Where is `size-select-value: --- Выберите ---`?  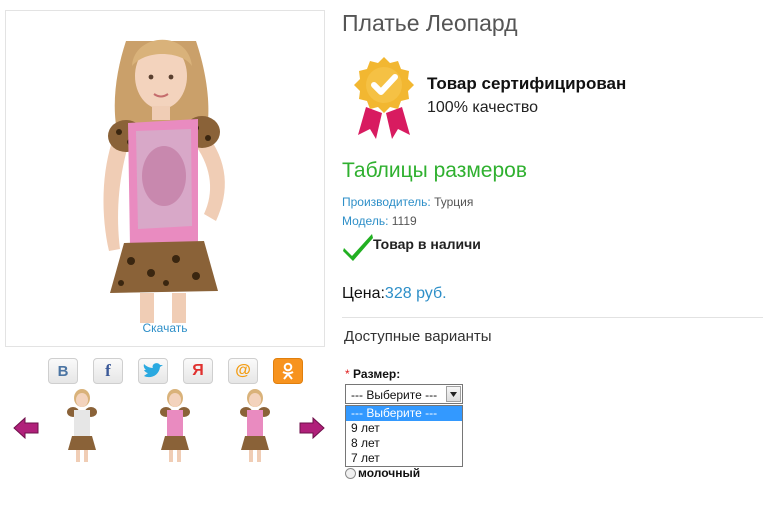 size-select-value: --- Выберите --- is located at coordinates (394, 395).